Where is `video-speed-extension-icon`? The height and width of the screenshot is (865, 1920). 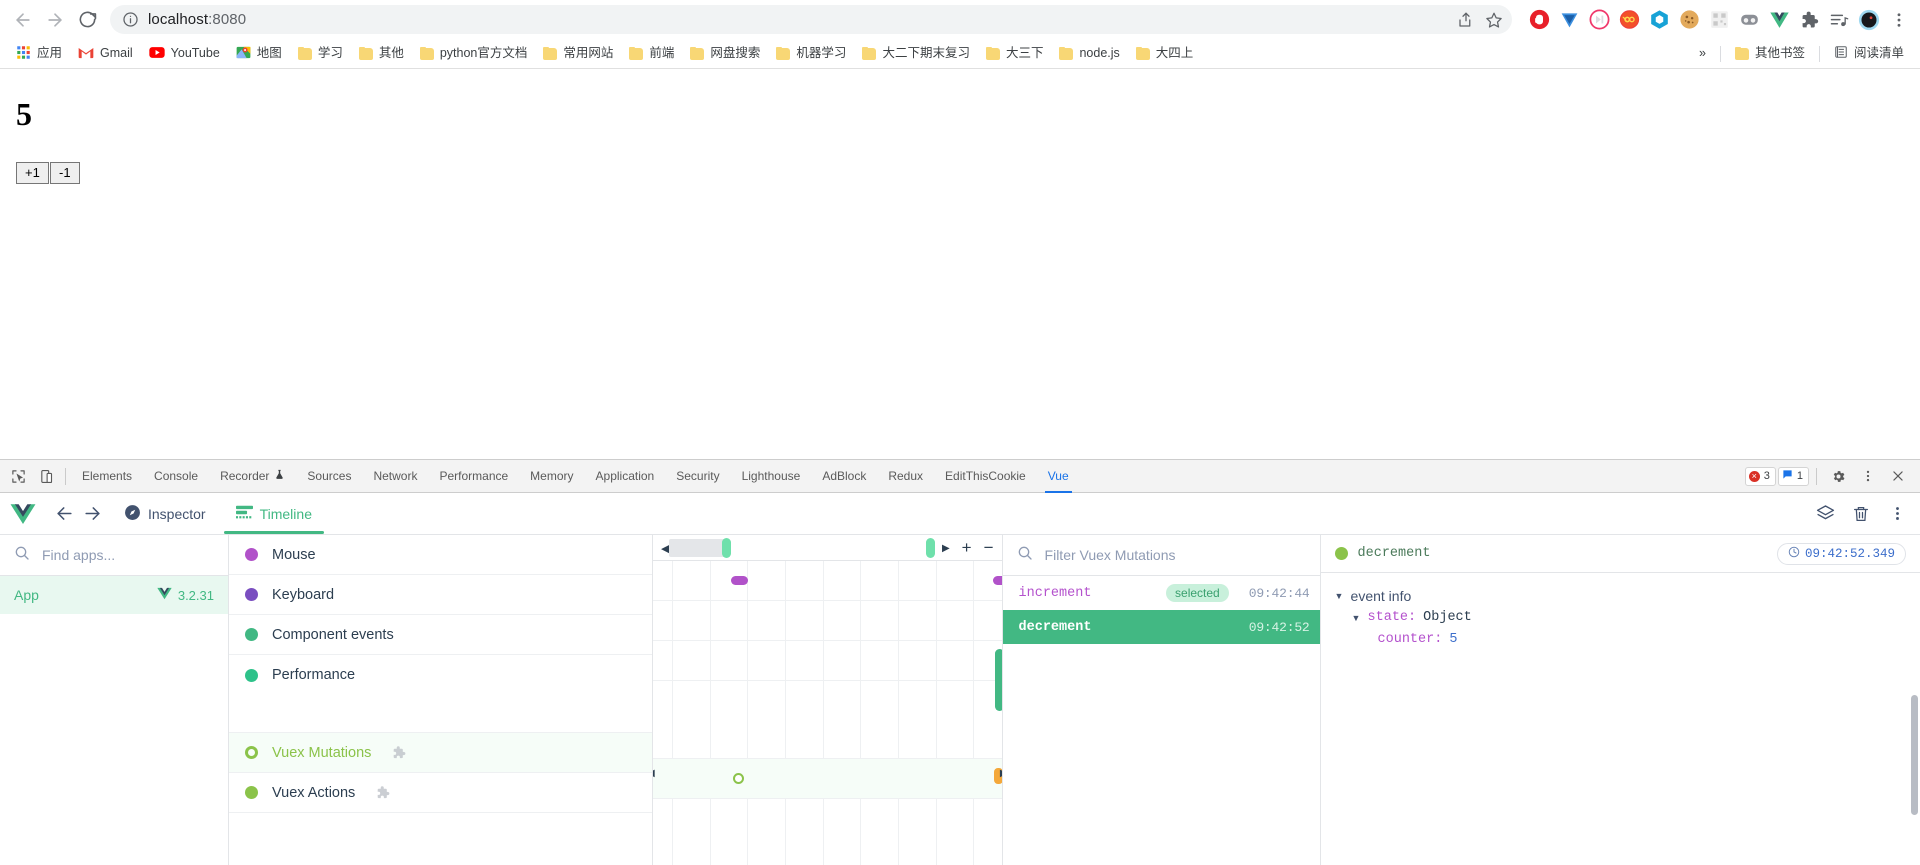
video-speed-extension-icon is located at coordinates (1599, 20).